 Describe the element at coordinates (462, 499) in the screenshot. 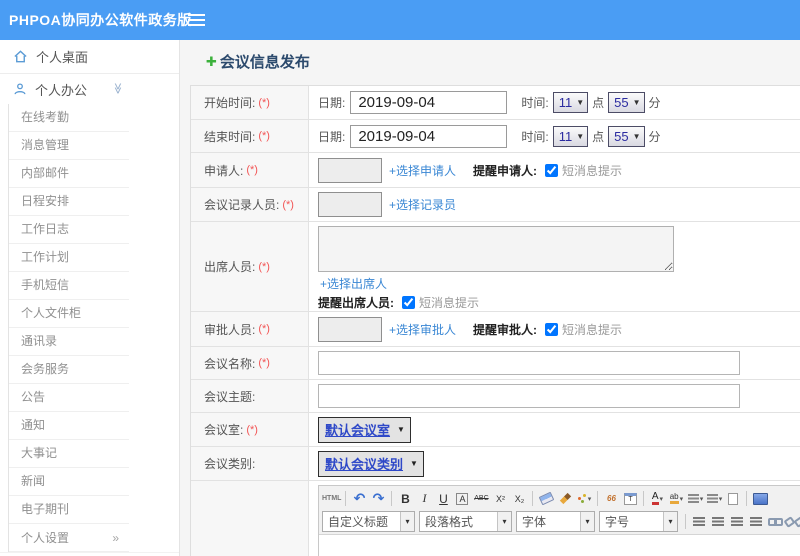

I see `font-box-icon` at that location.